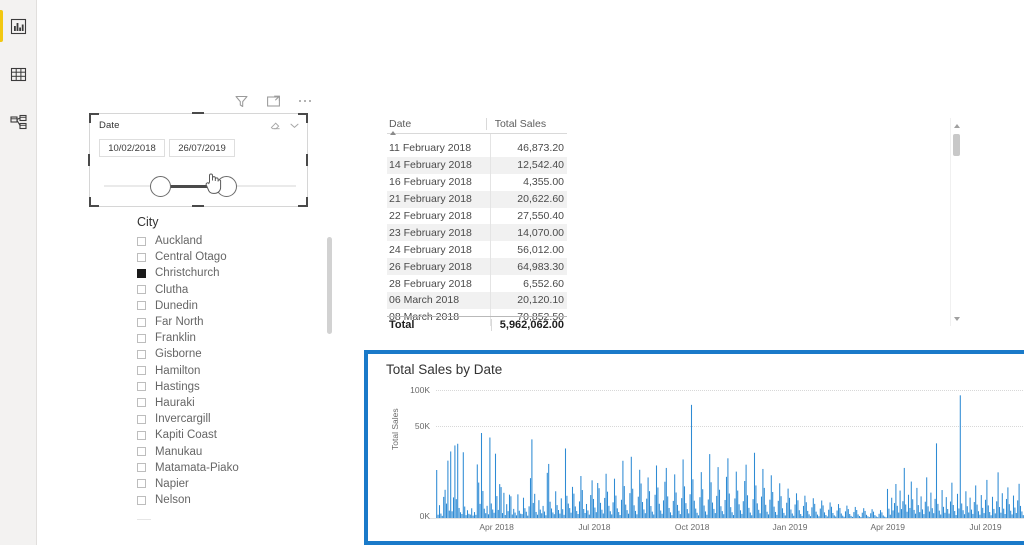 The height and width of the screenshot is (545, 1024). I want to click on city-slicer-item: Kapiti Coast, so click(239, 435).